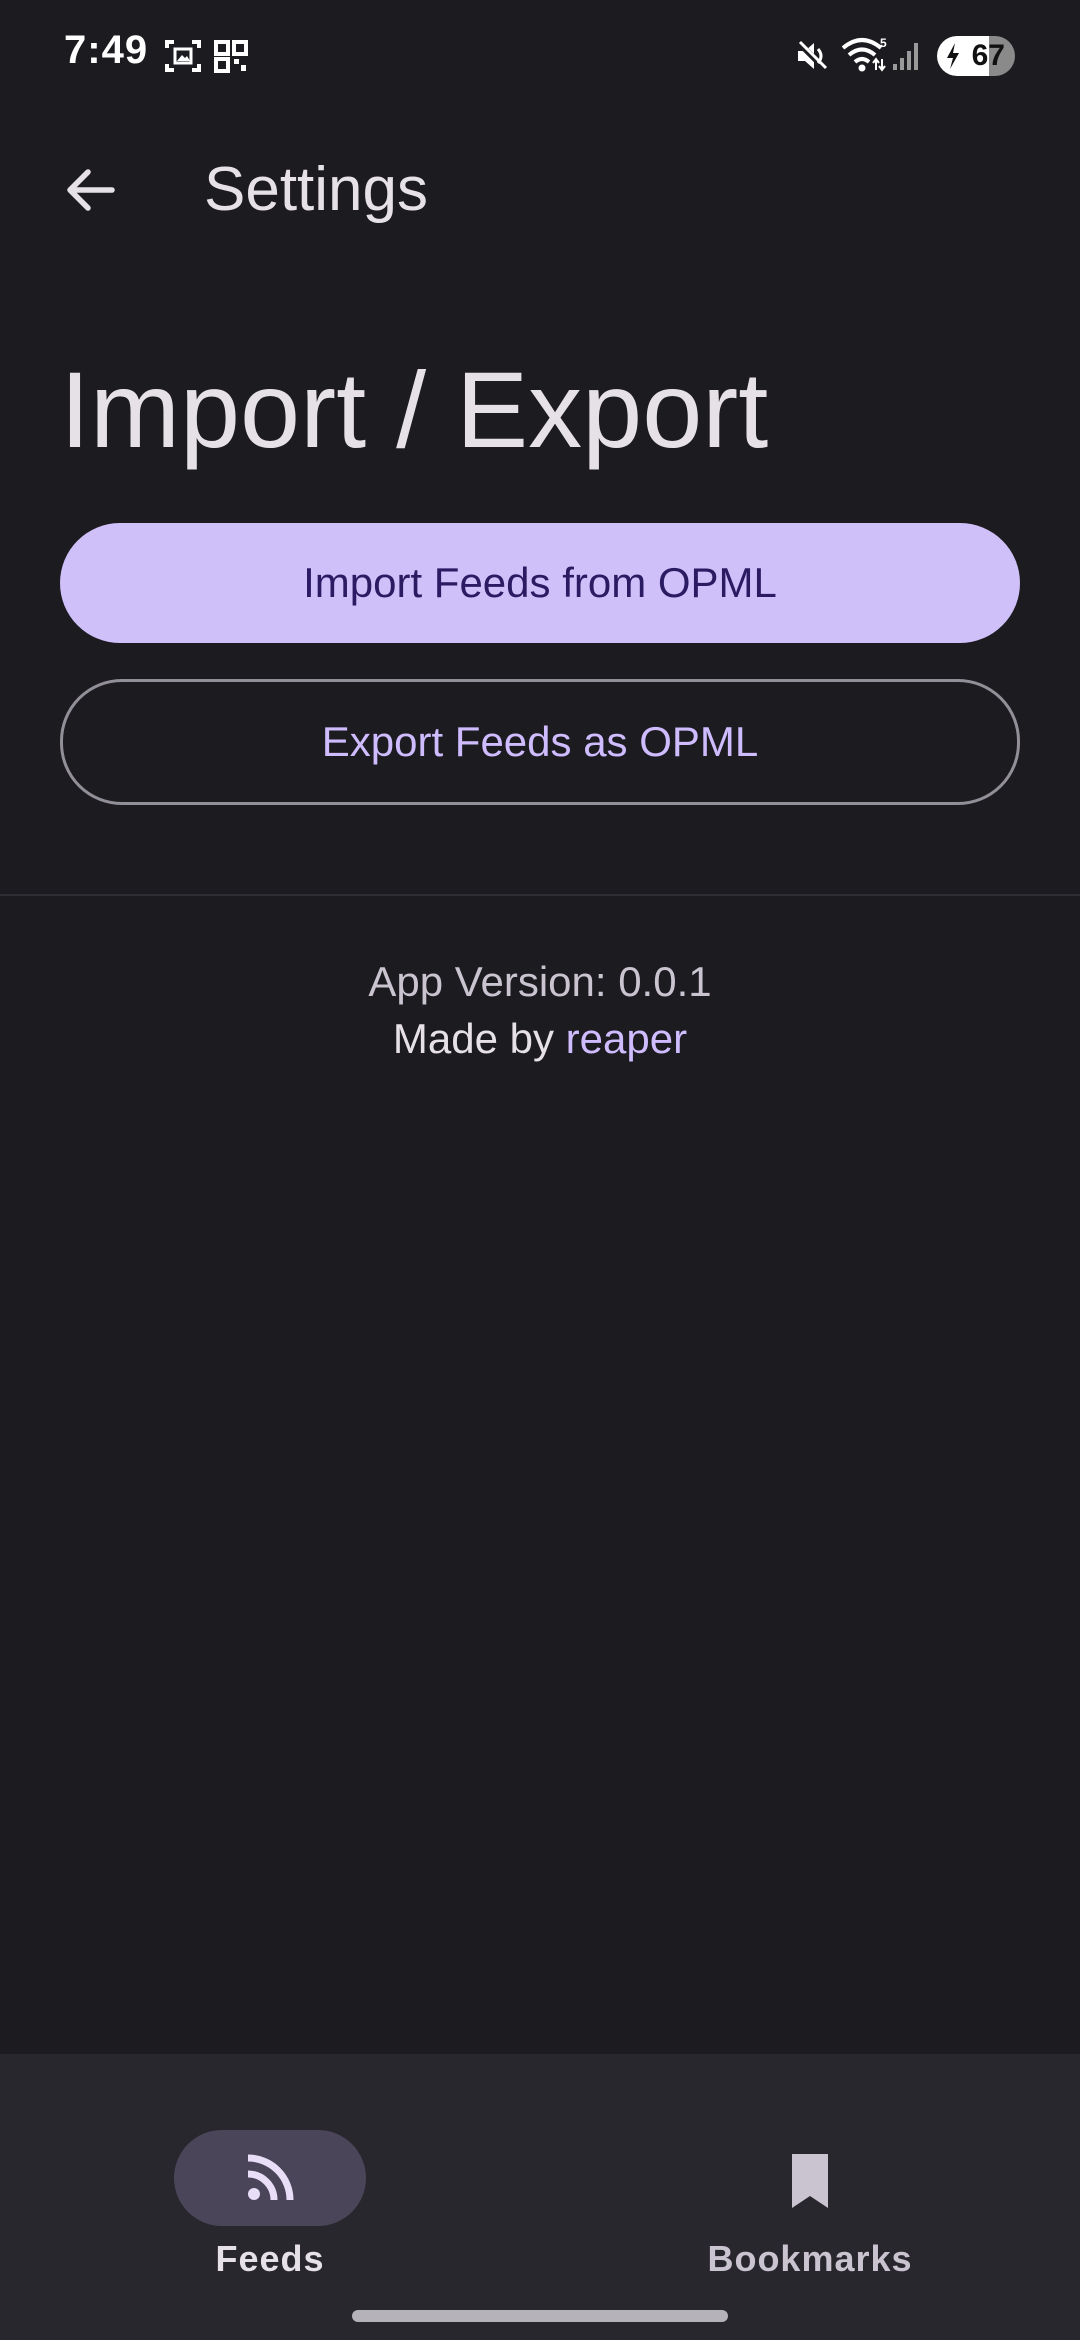  What do you see at coordinates (106, 50) in the screenshot?
I see `status-time: 7:49` at bounding box center [106, 50].